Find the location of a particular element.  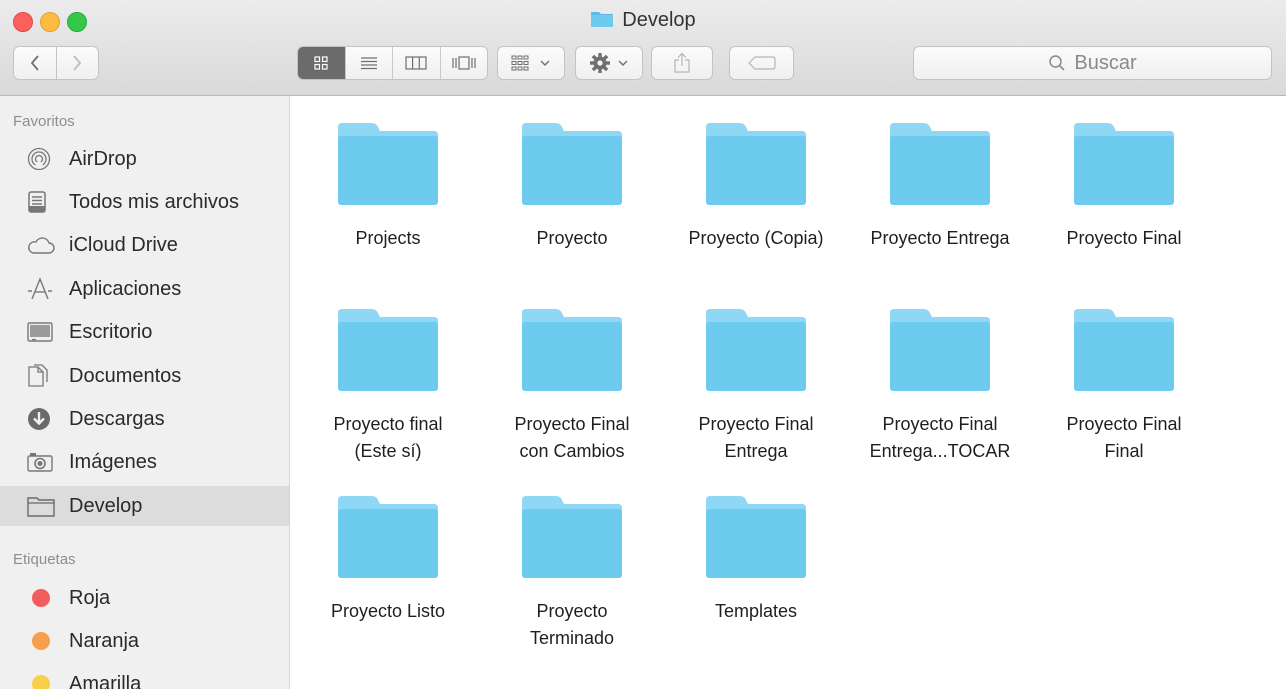

sidebar-item-label: Escritorio is located at coordinates (111, 331).